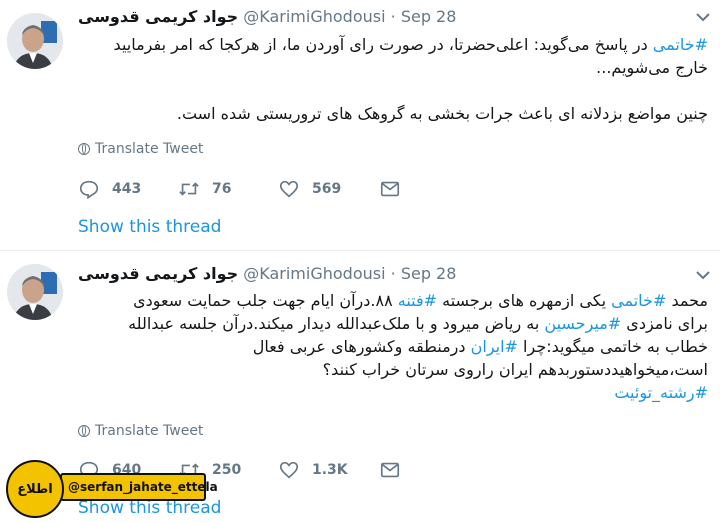 Image resolution: width=720 pixels, height=523 pixels. What do you see at coordinates (204, 189) in the screenshot?
I see `retweet-button: 76` at bounding box center [204, 189].